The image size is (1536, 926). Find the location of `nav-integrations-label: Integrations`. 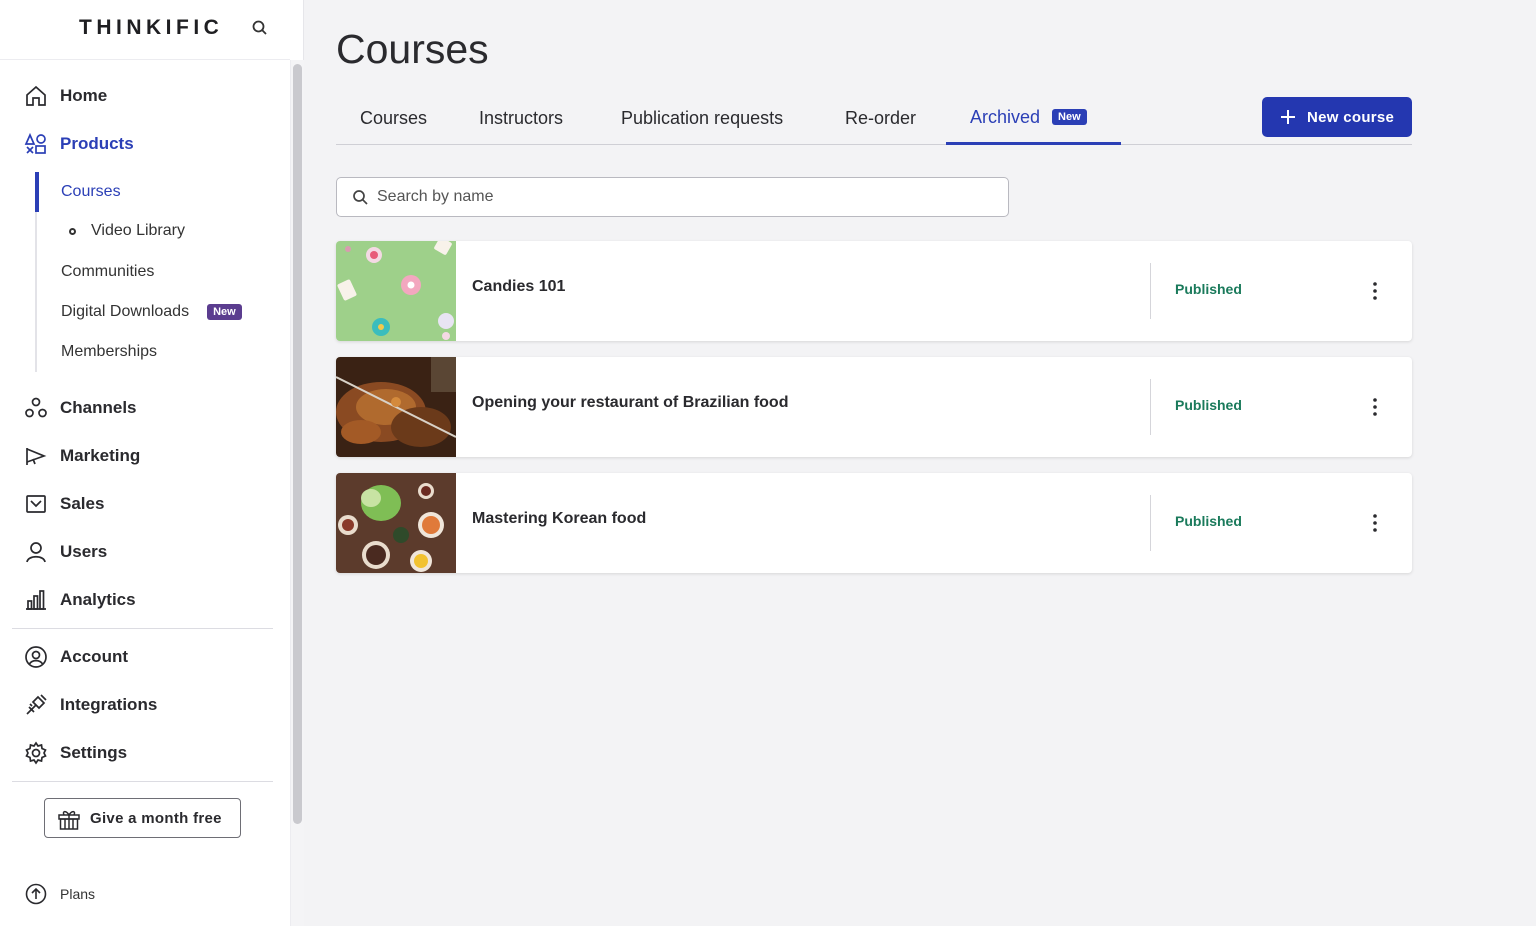

nav-integrations-label: Integrations is located at coordinates (109, 704).